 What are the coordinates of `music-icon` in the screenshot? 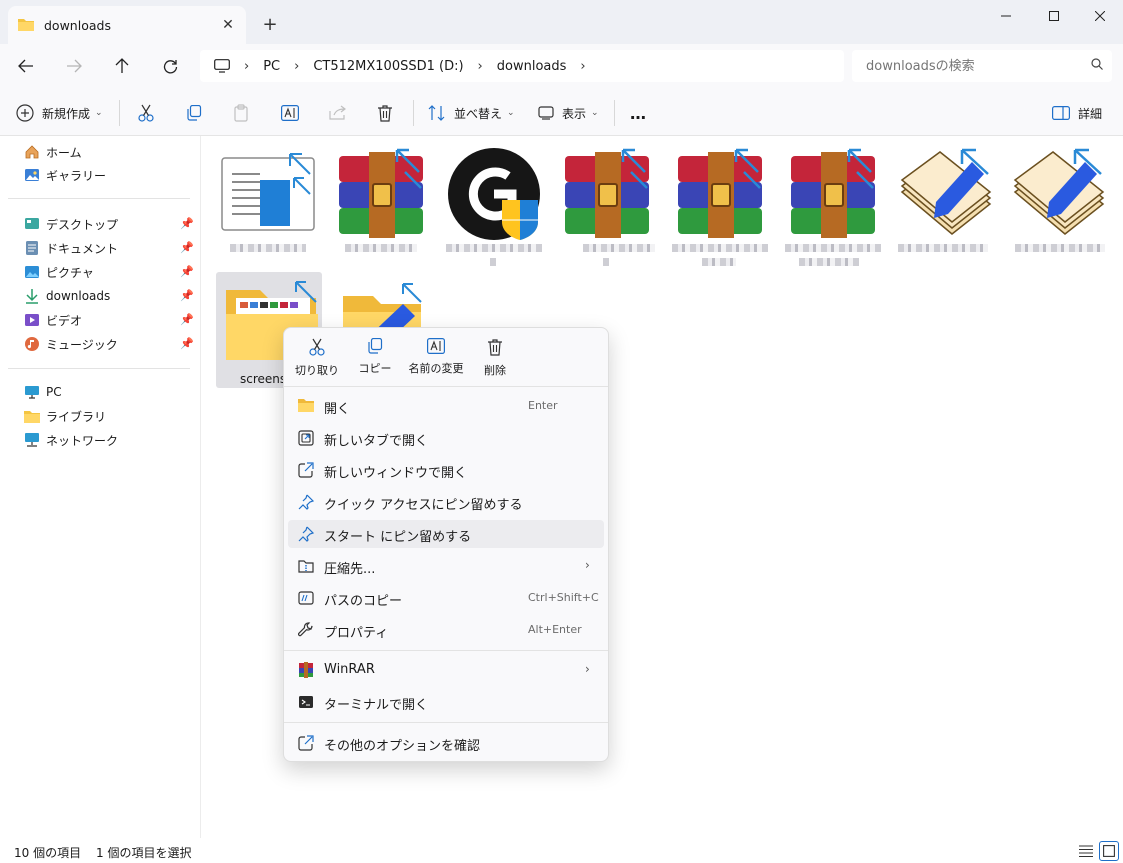 It's located at (32, 344).